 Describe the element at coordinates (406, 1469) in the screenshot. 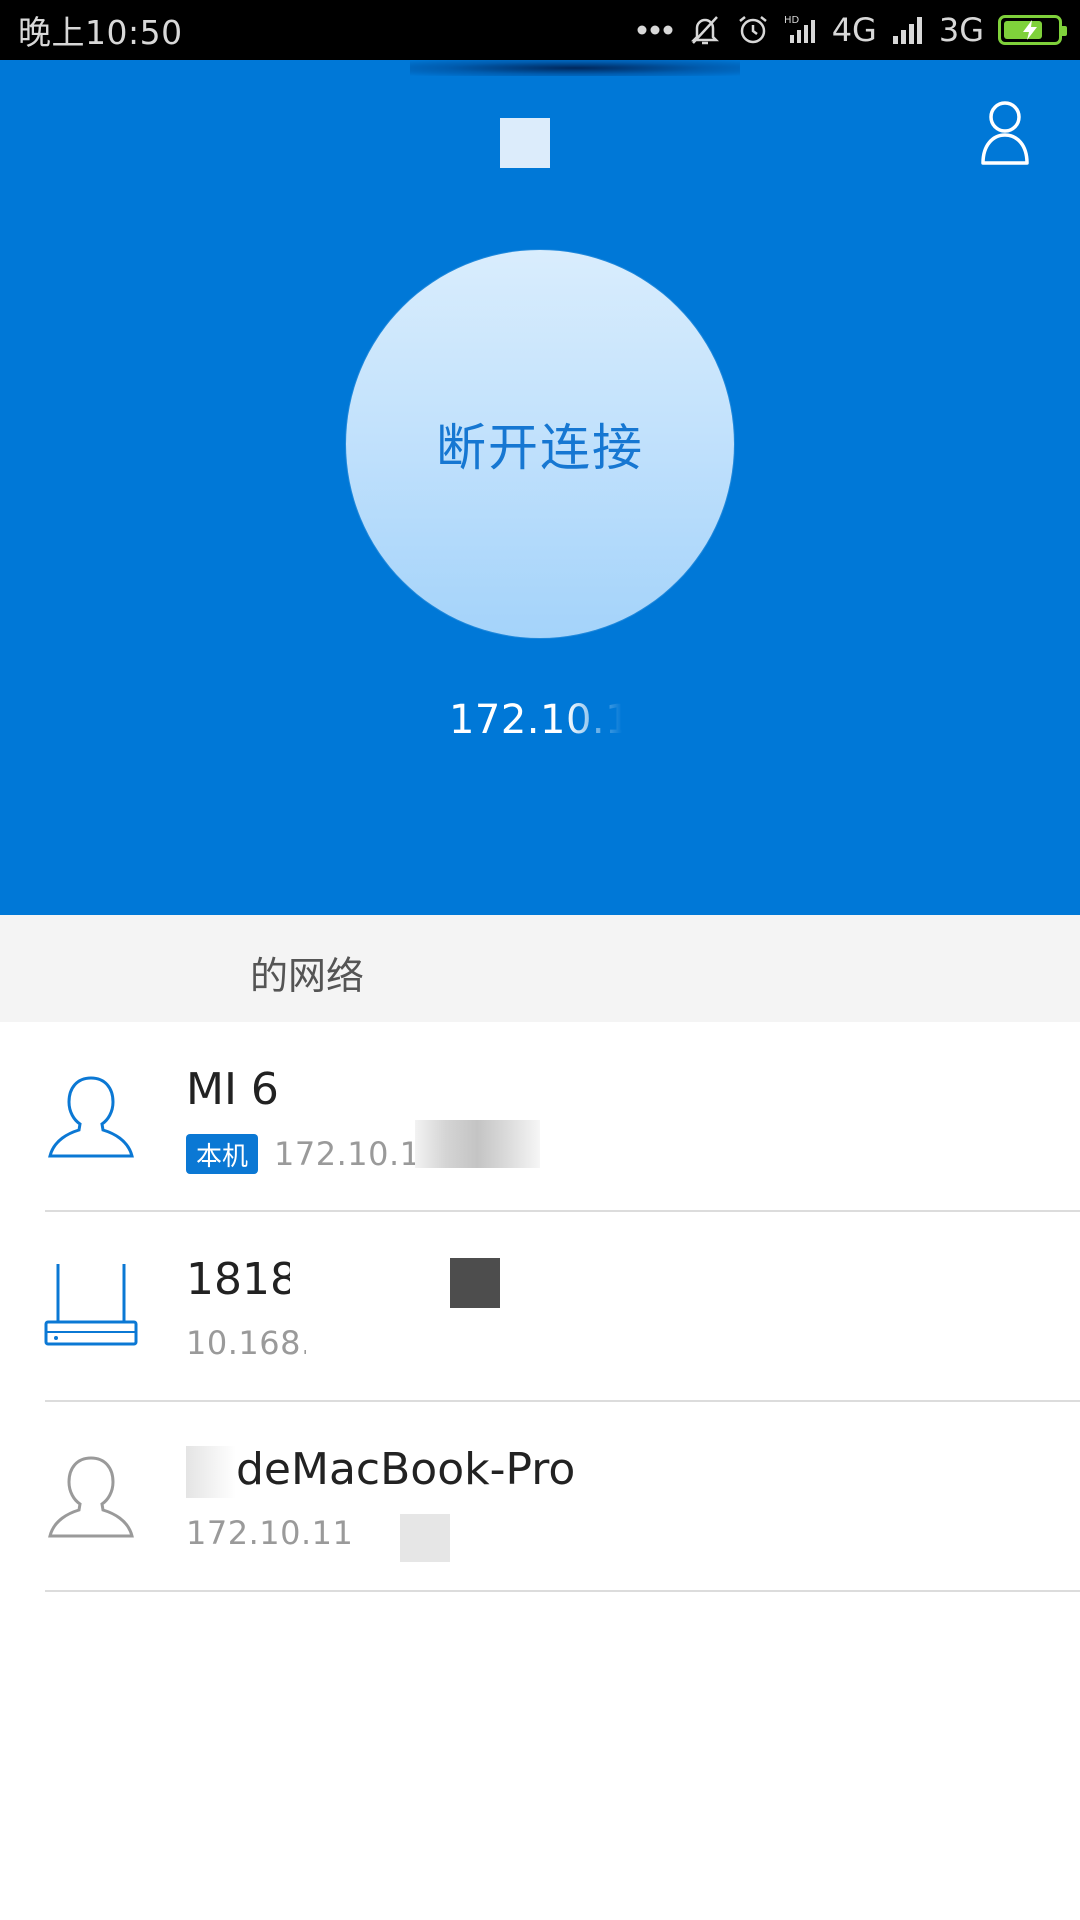

I see `device-name: deMacBook-Pro` at that location.